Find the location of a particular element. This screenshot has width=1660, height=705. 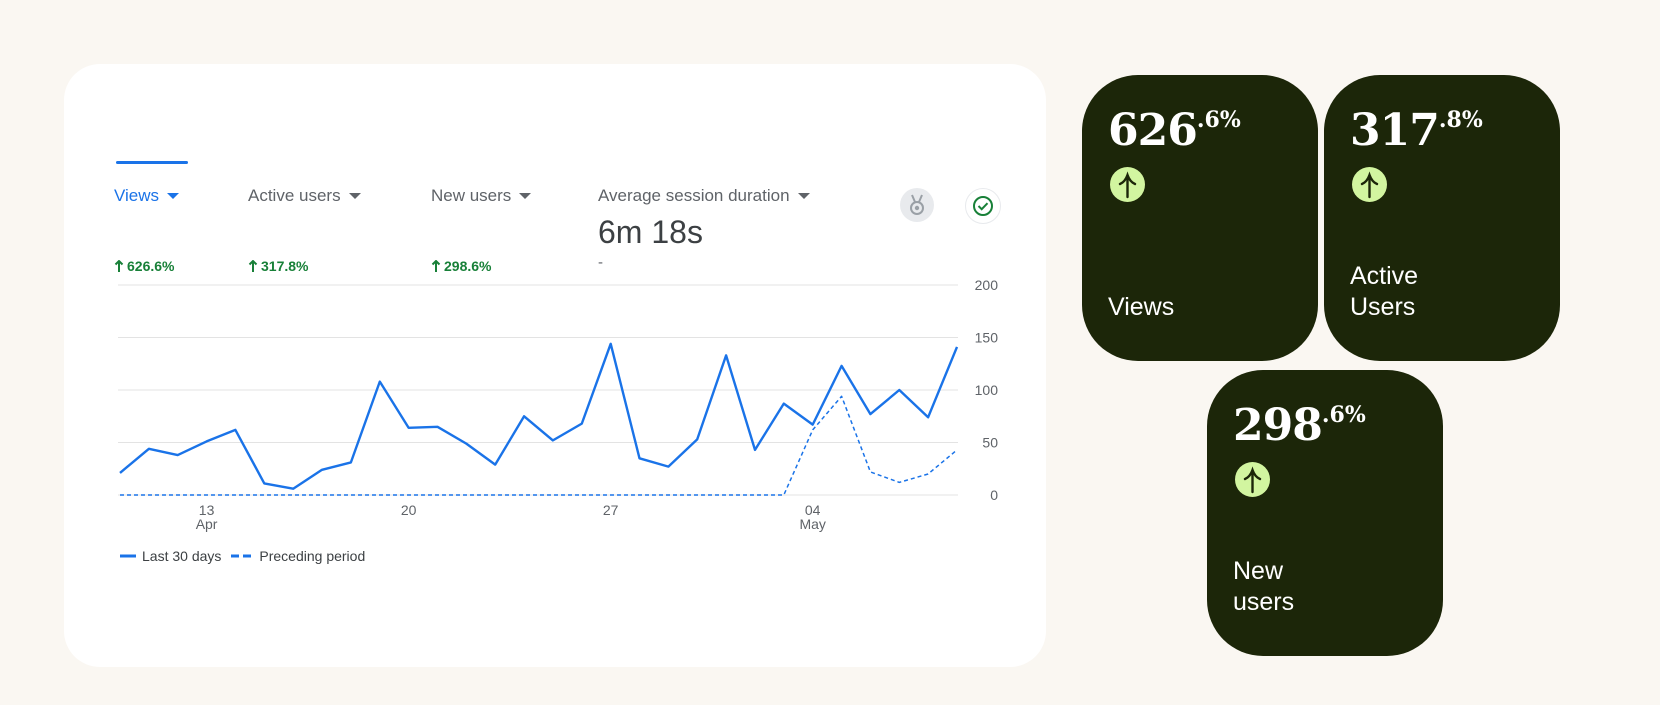

series-line-last-30-days is located at coordinates (539, 416).